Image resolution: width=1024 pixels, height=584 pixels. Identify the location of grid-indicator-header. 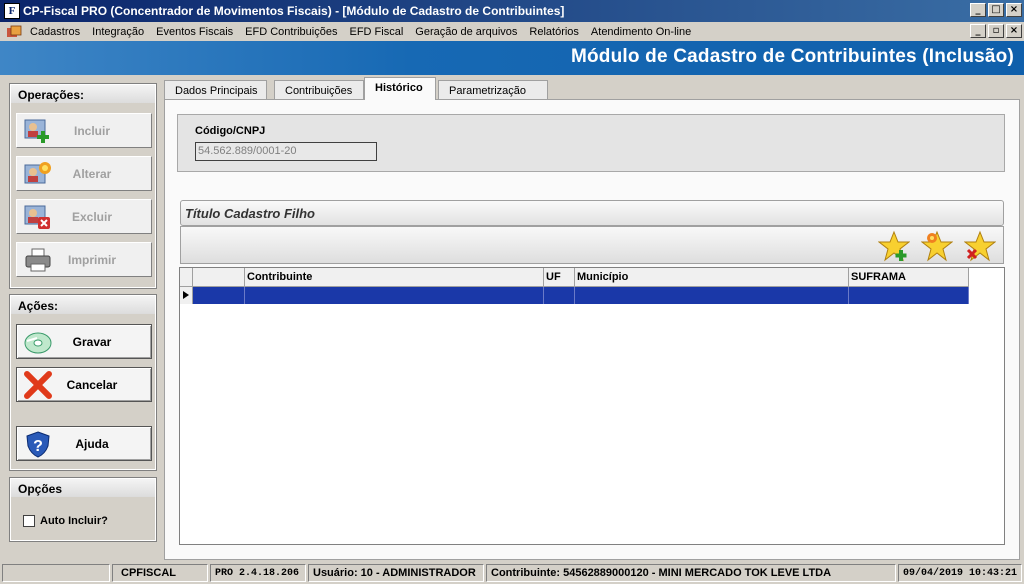
(186, 277).